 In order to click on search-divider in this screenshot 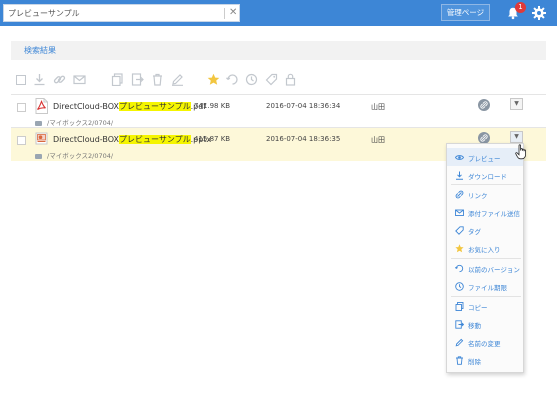, I will do `click(224, 13)`.